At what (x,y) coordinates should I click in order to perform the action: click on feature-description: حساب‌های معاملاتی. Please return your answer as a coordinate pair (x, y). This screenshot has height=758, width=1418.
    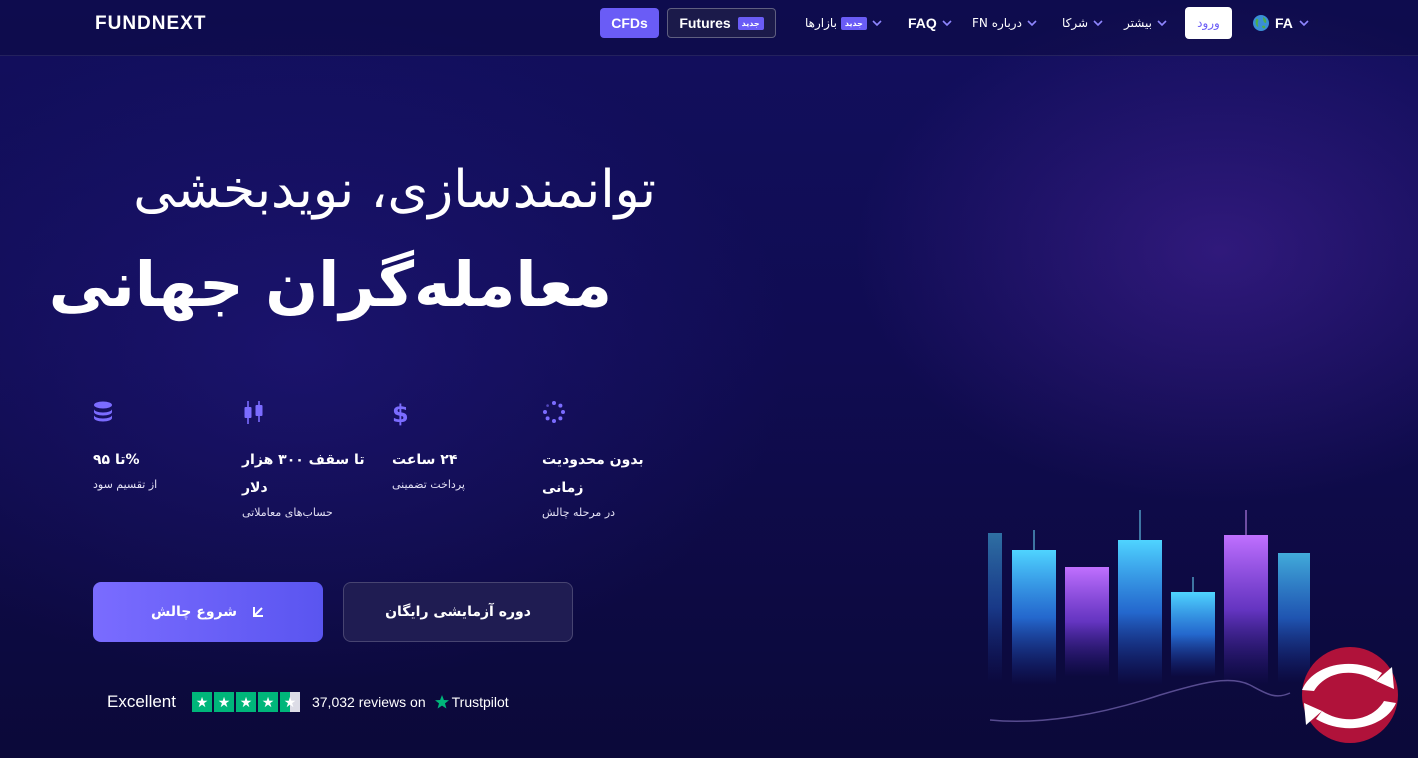
    Looking at the image, I should click on (287, 512).